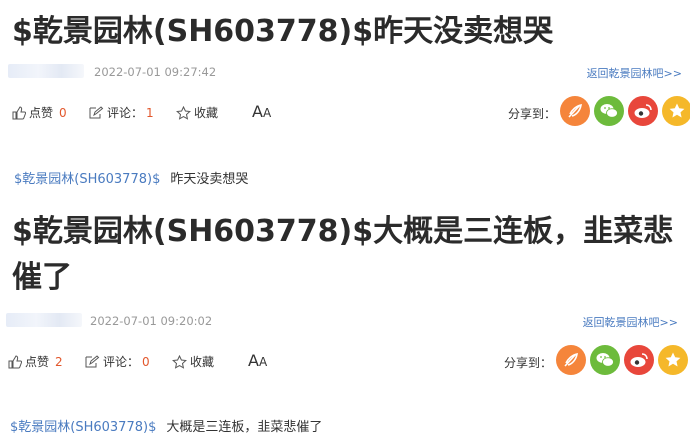  I want to click on comment-count: 1, so click(150, 112).